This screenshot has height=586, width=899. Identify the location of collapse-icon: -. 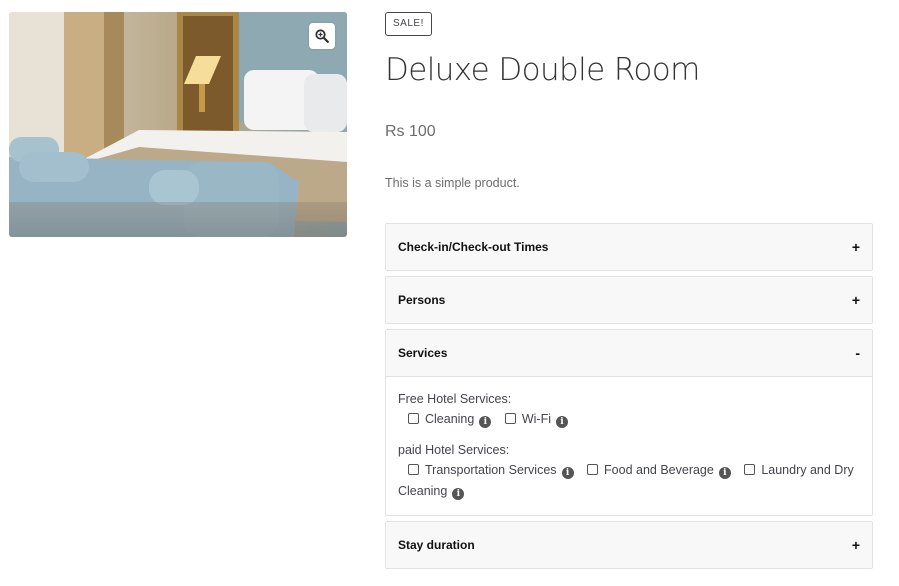
(857, 353).